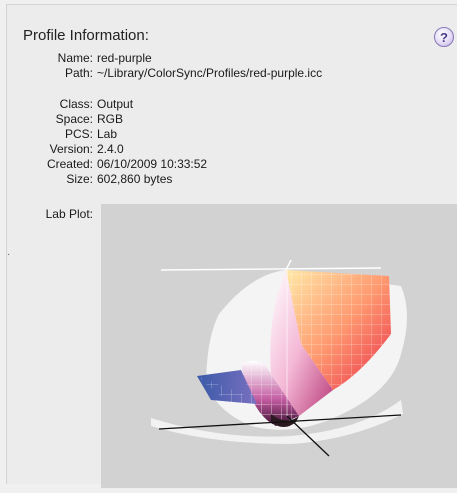 Image resolution: width=457 pixels, height=493 pixels. I want to click on version-value: 2.4.0, so click(110, 149).